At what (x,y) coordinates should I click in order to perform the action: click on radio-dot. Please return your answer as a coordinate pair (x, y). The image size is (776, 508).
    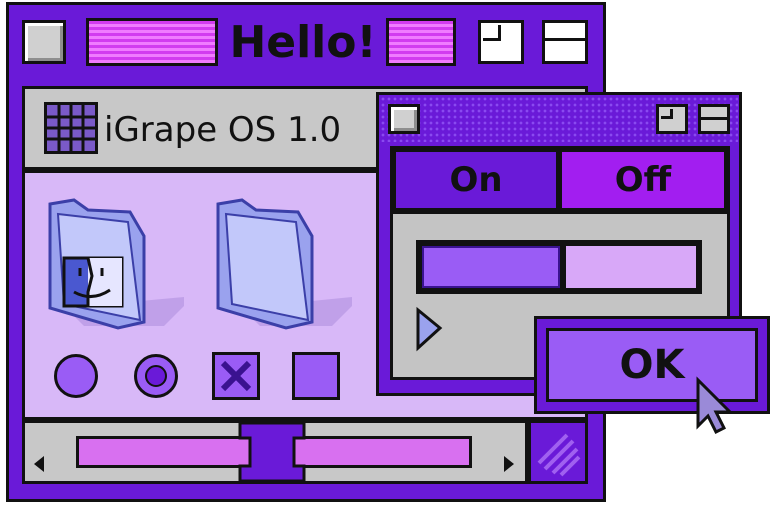
    Looking at the image, I should click on (156, 376).